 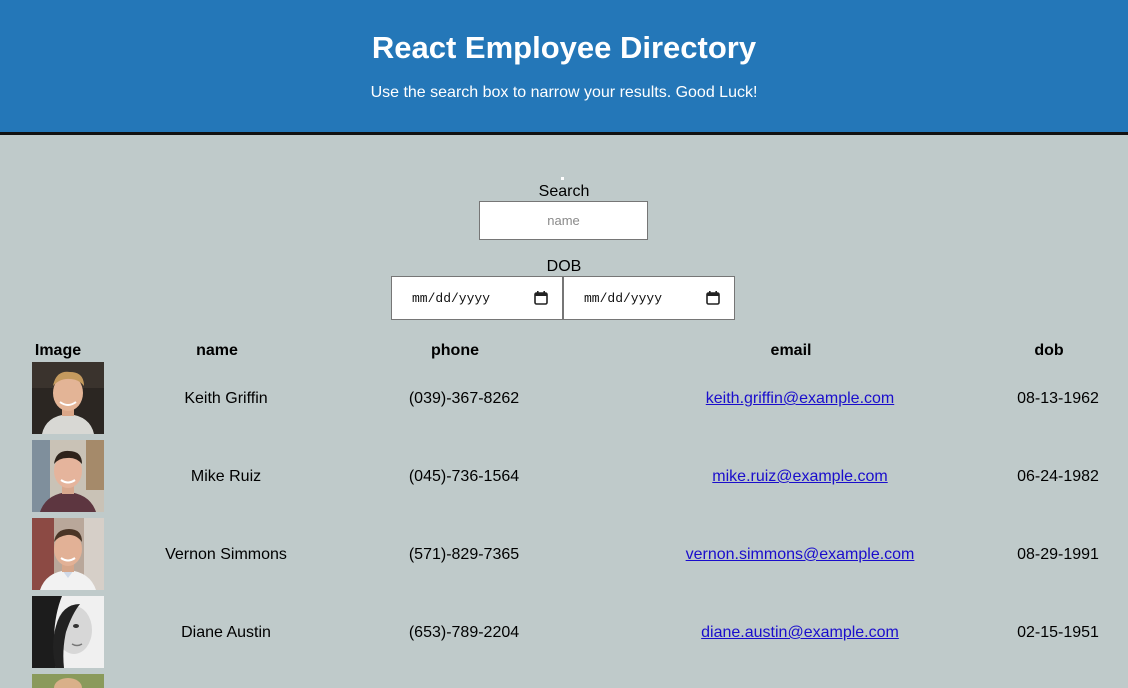 What do you see at coordinates (564, 191) in the screenshot?
I see `search-label: Search` at bounding box center [564, 191].